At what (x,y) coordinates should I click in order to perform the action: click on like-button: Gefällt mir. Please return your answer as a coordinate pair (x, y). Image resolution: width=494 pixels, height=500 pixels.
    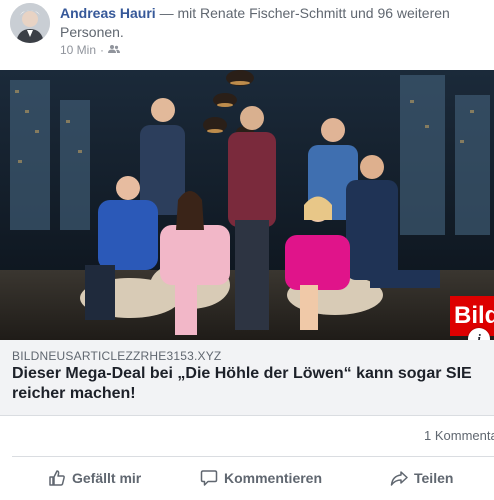
    Looking at the image, I should click on (94, 478).